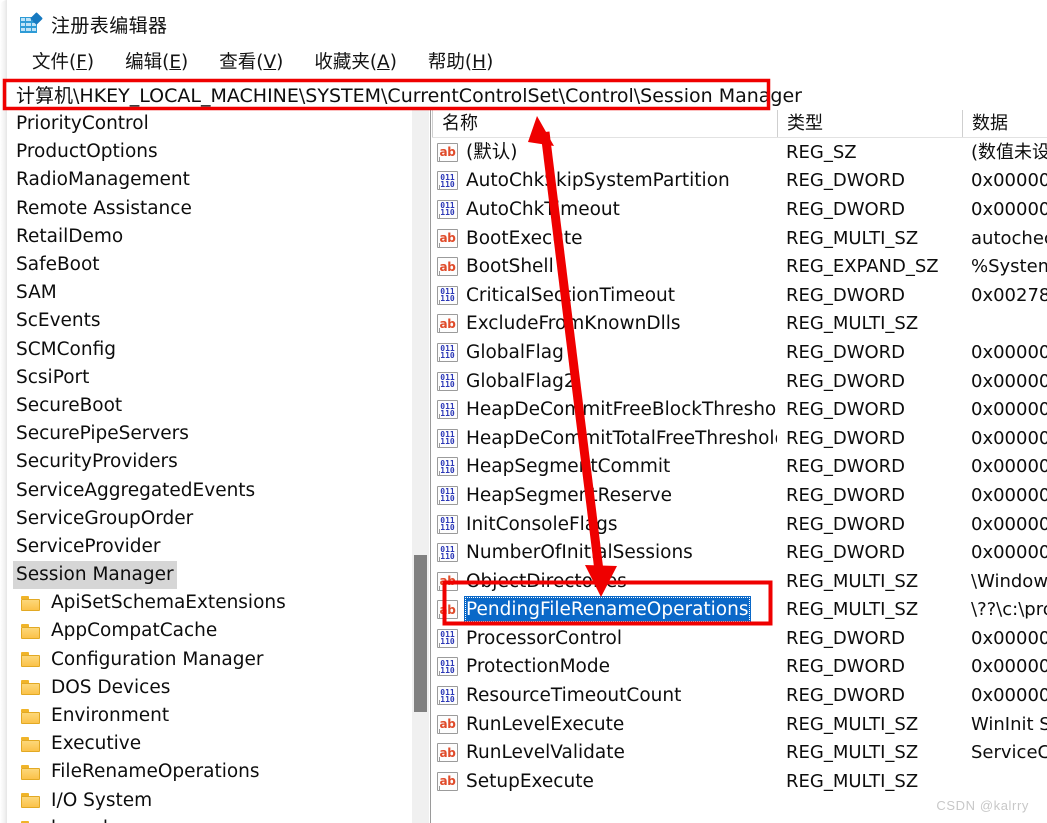  I want to click on value-data: (数值未设, so click(1009, 152).